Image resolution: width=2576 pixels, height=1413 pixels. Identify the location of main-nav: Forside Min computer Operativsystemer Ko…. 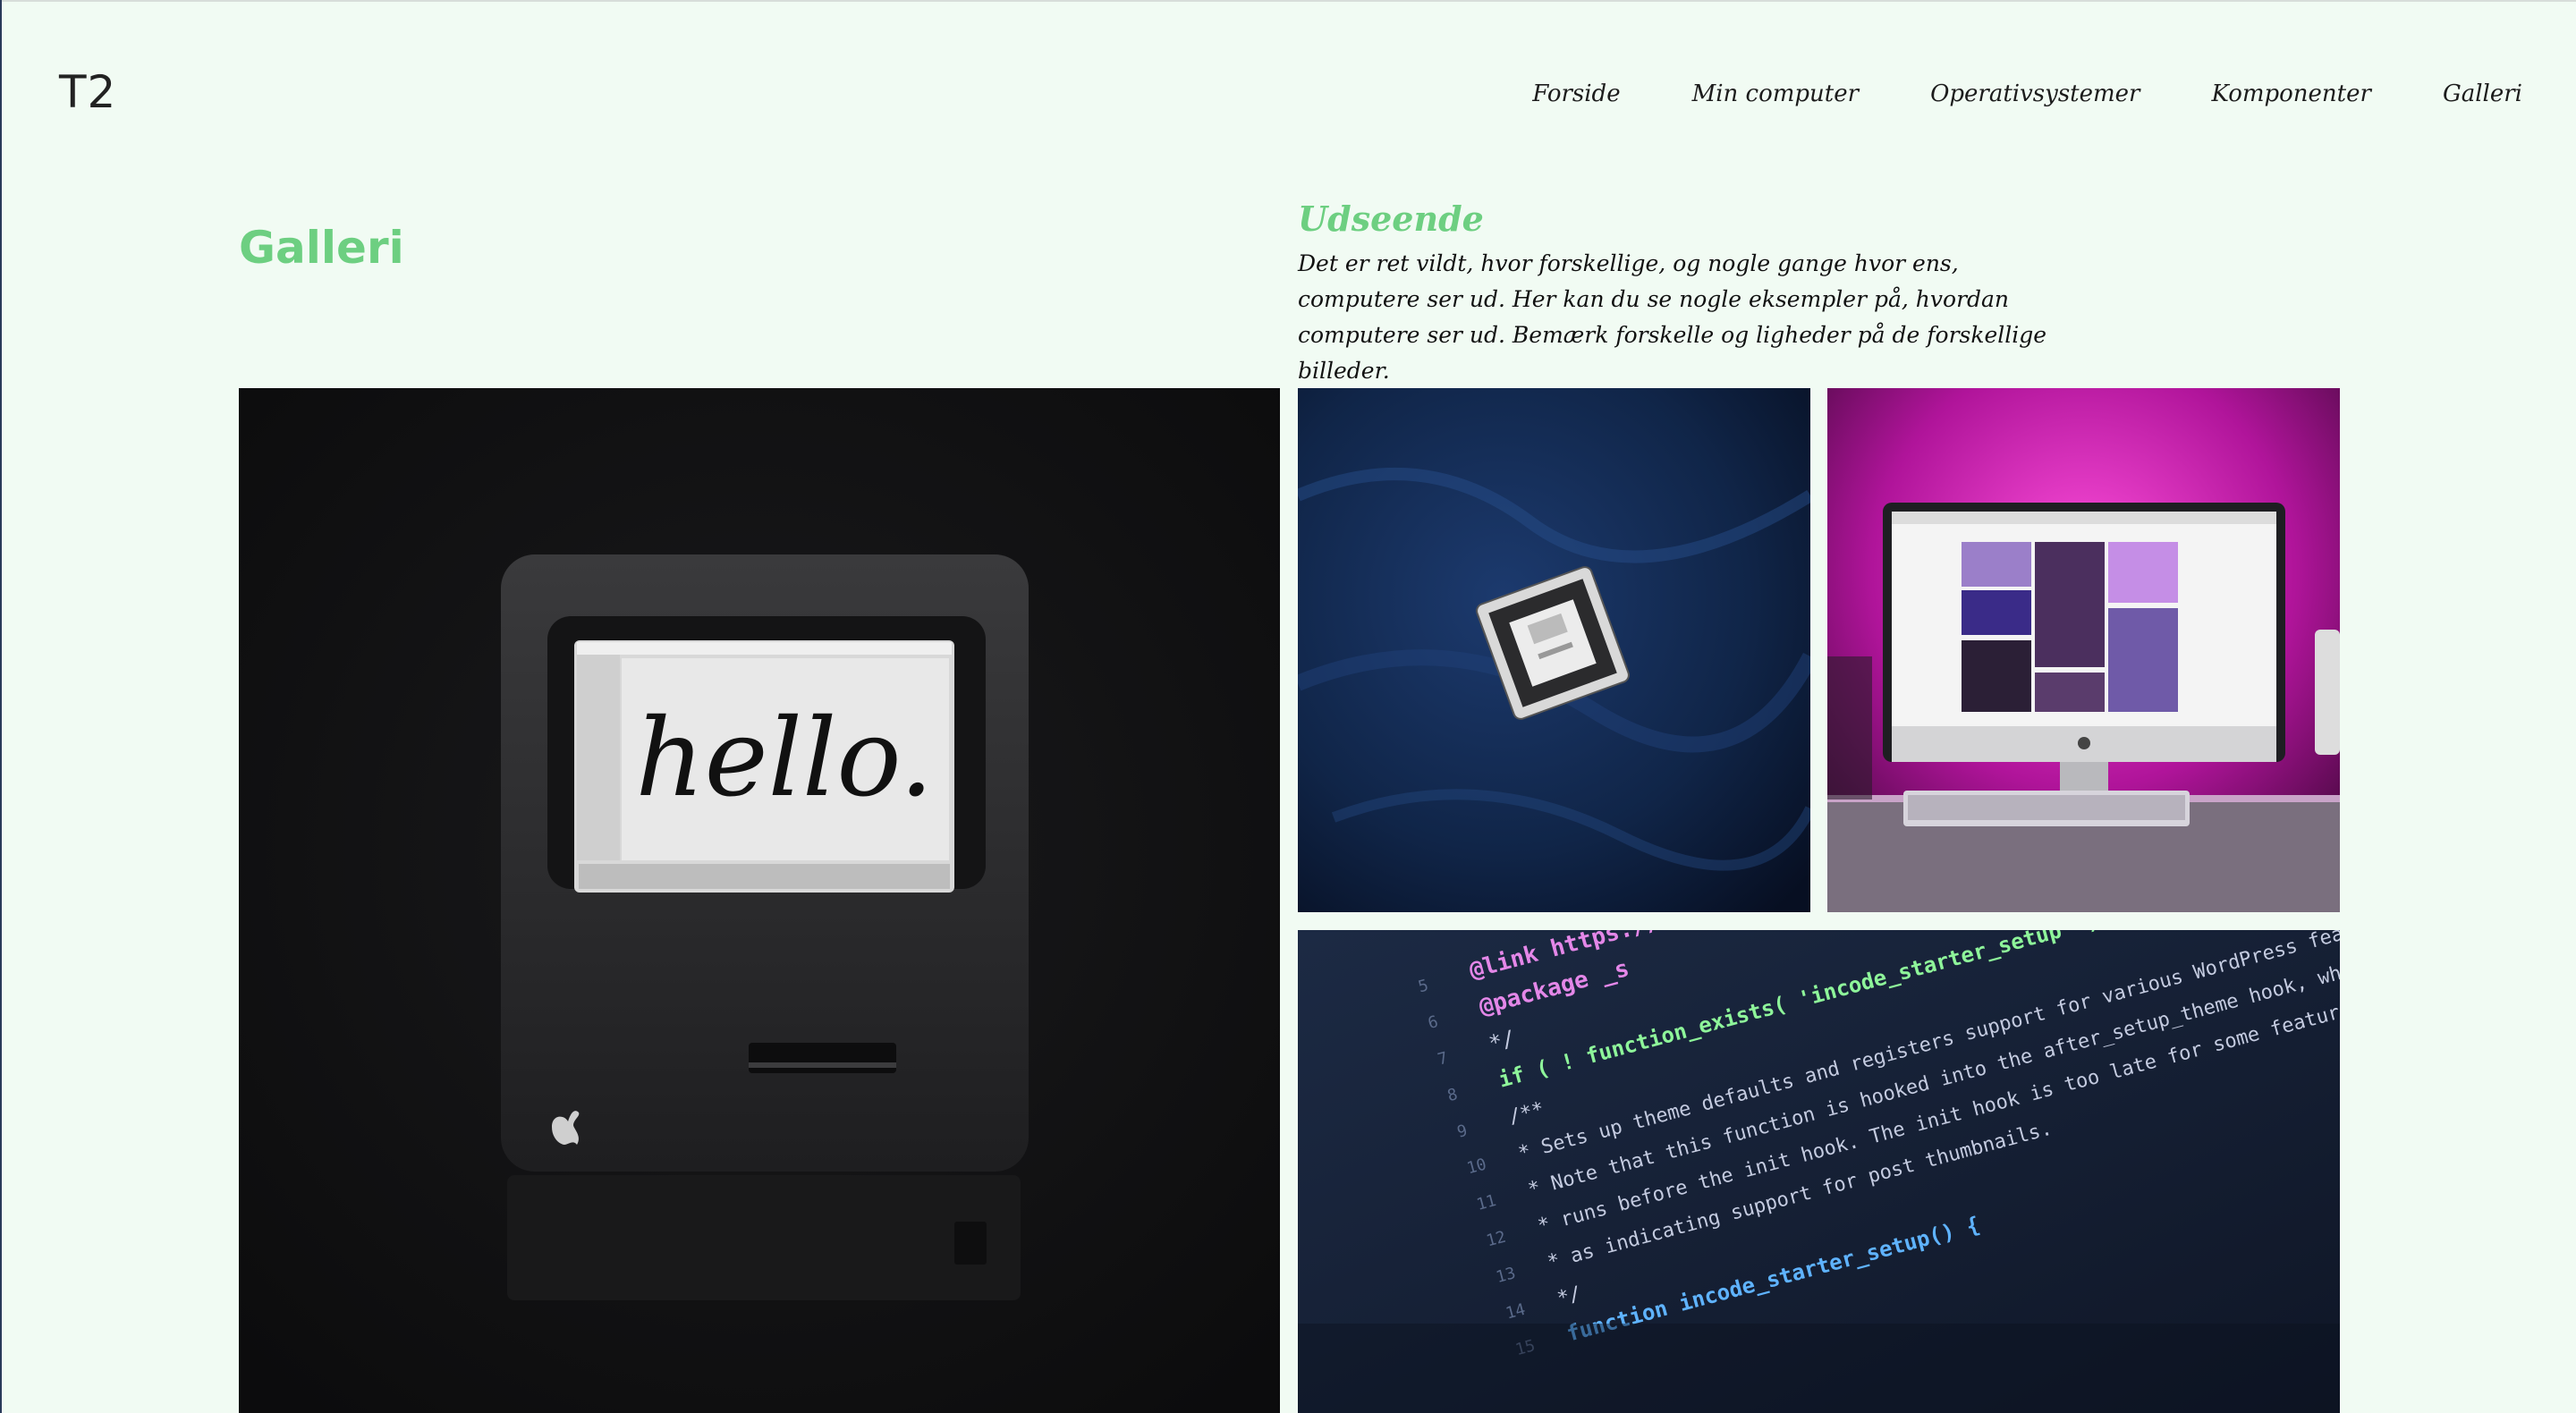
(2027, 93).